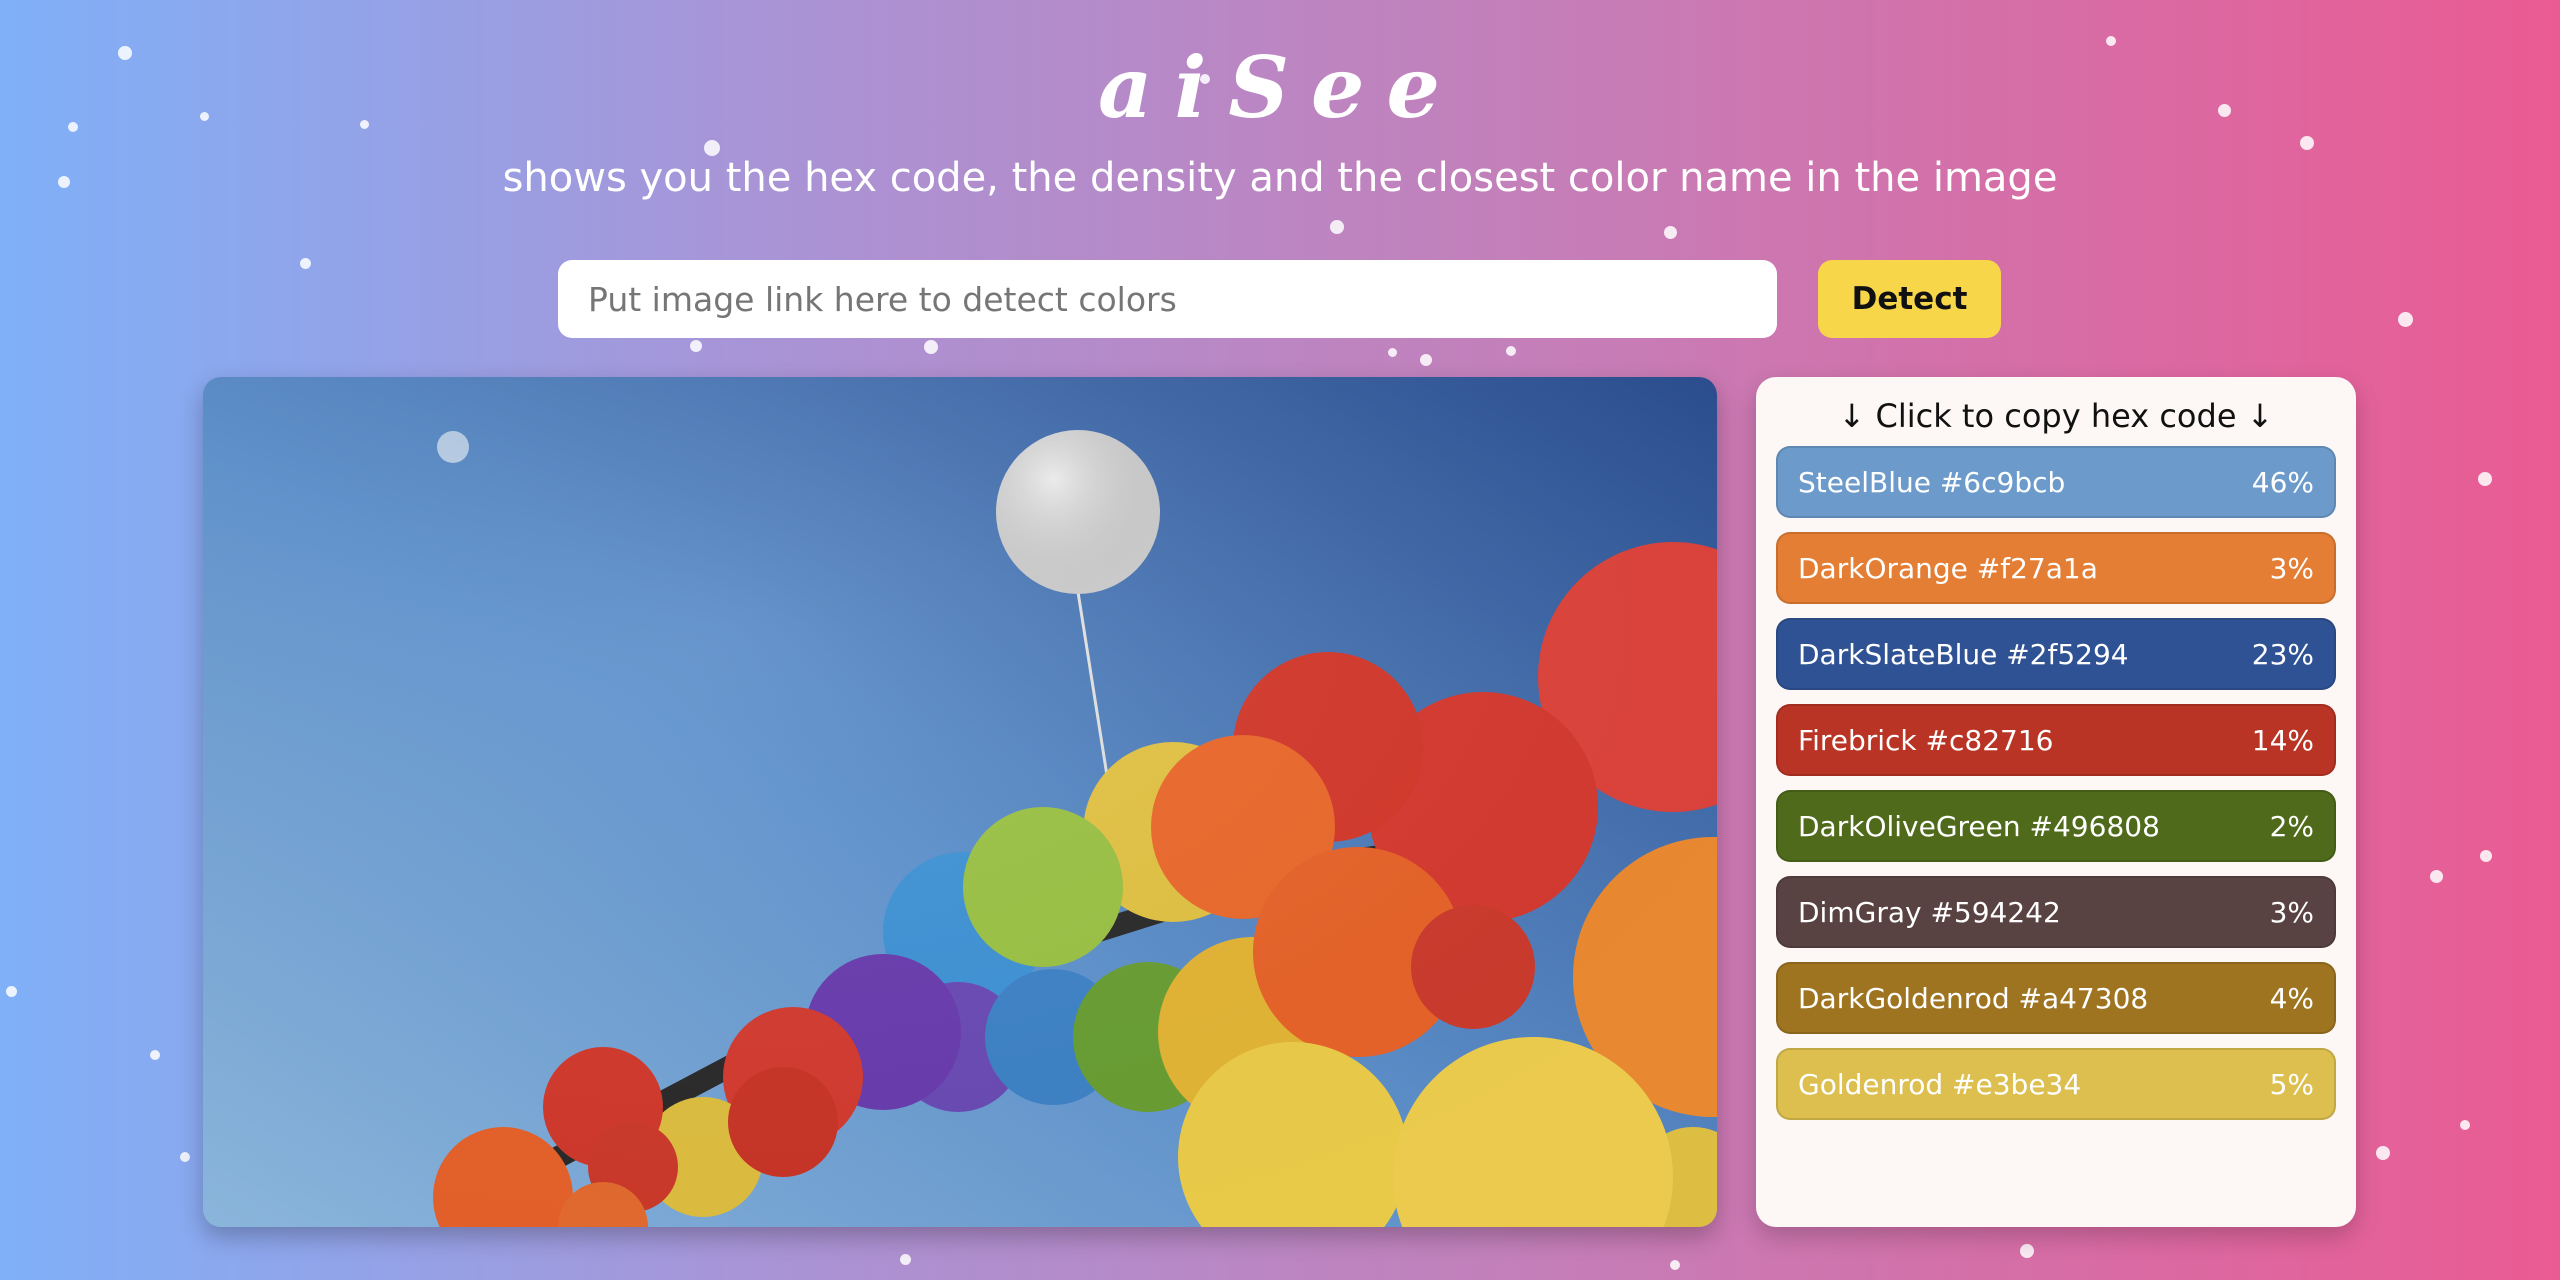  Describe the element at coordinates (1948, 568) in the screenshot. I see `swatch-label: DarkOrange #f27a1a` at that location.